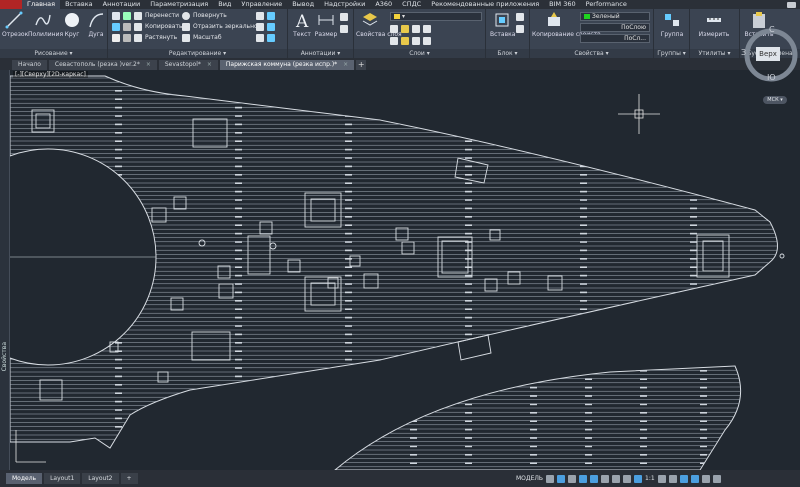 Image resolution: width=800 pixels, height=487 pixels. I want to click on add-layout-button: +, so click(129, 478).